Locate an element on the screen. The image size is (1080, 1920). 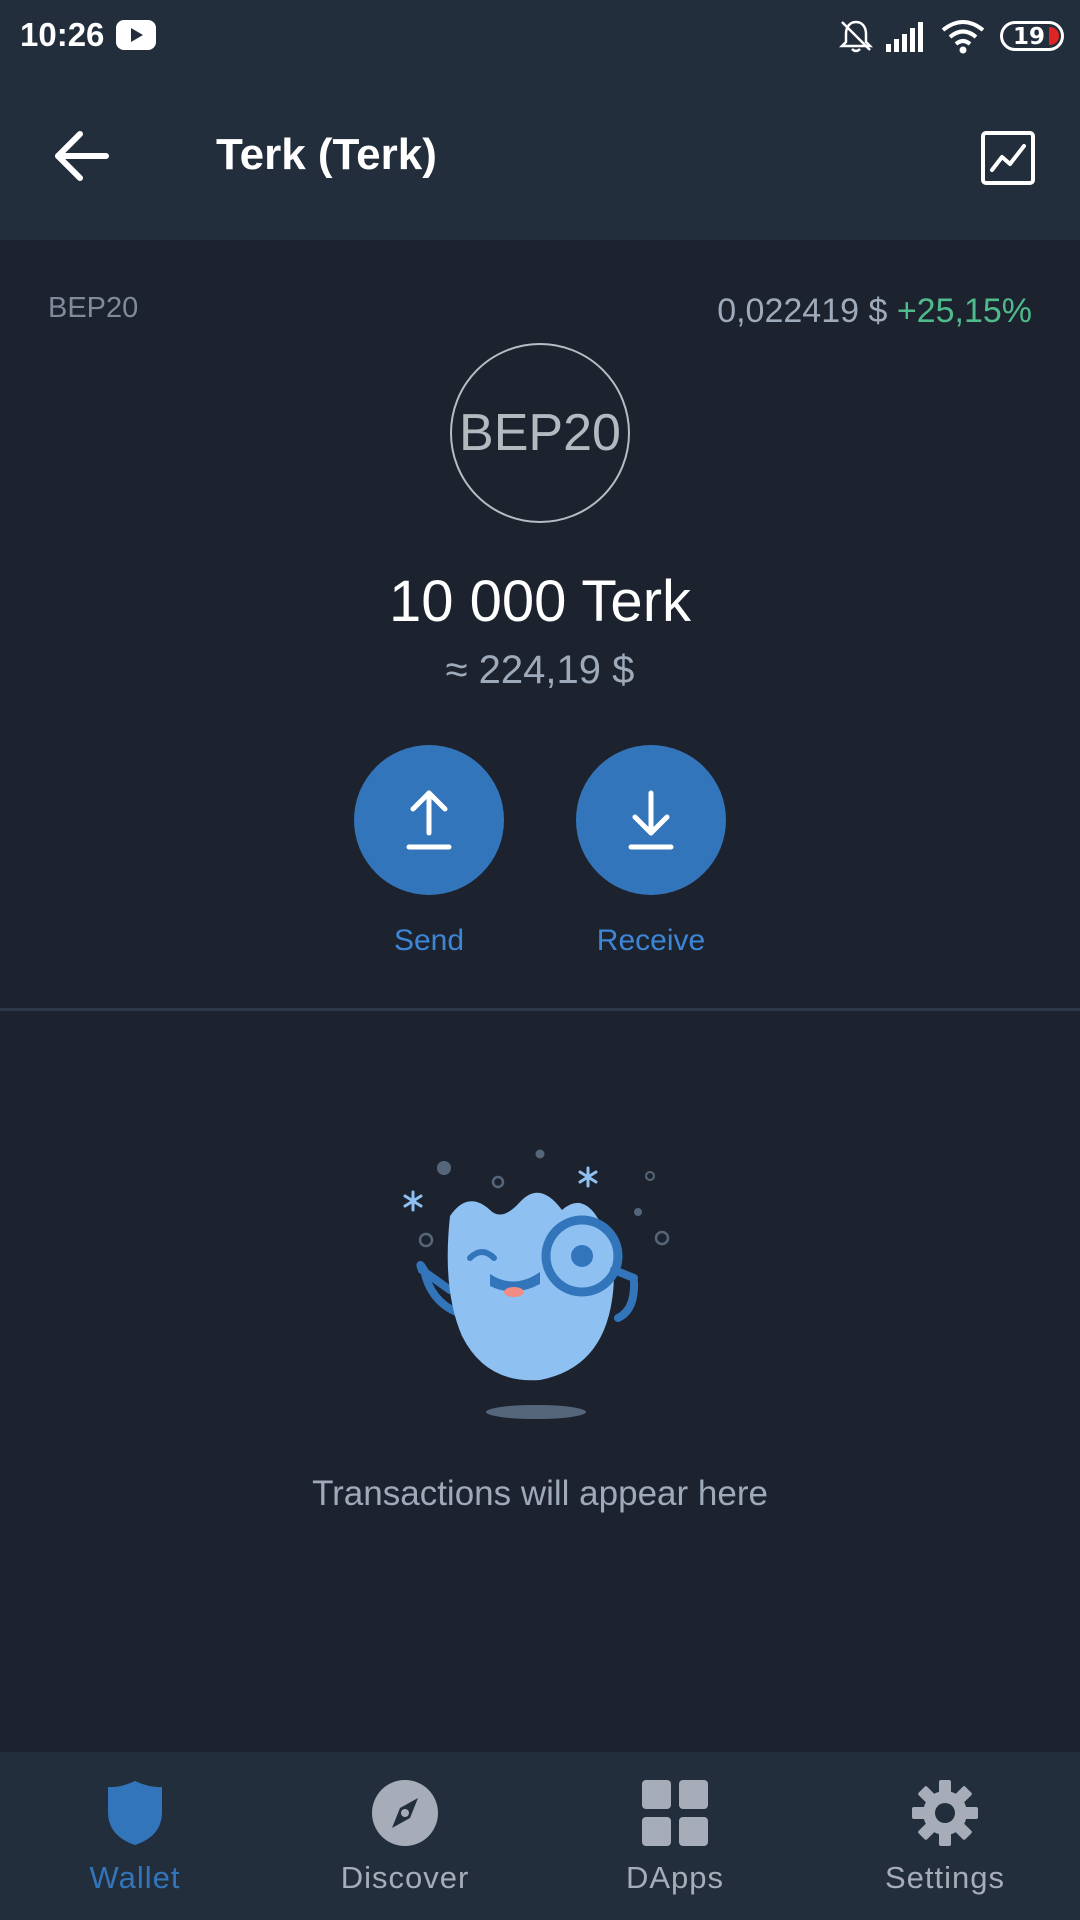
toolbar: Terk (Terk) is located at coordinates (540, 156).